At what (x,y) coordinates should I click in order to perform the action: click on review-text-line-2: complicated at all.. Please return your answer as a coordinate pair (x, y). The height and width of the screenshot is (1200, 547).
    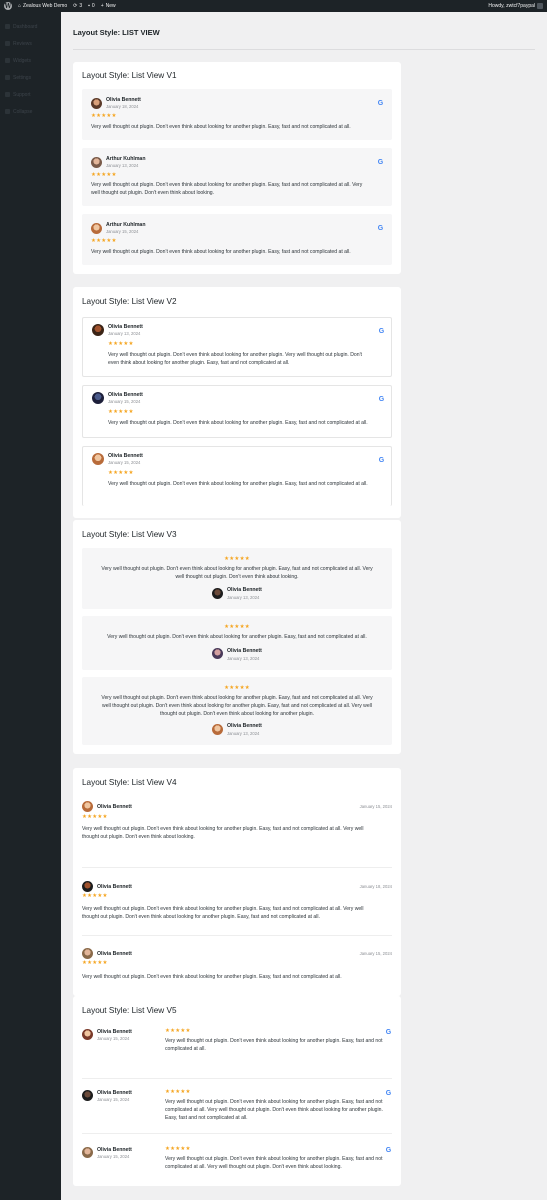
    Looking at the image, I should click on (185, 1049).